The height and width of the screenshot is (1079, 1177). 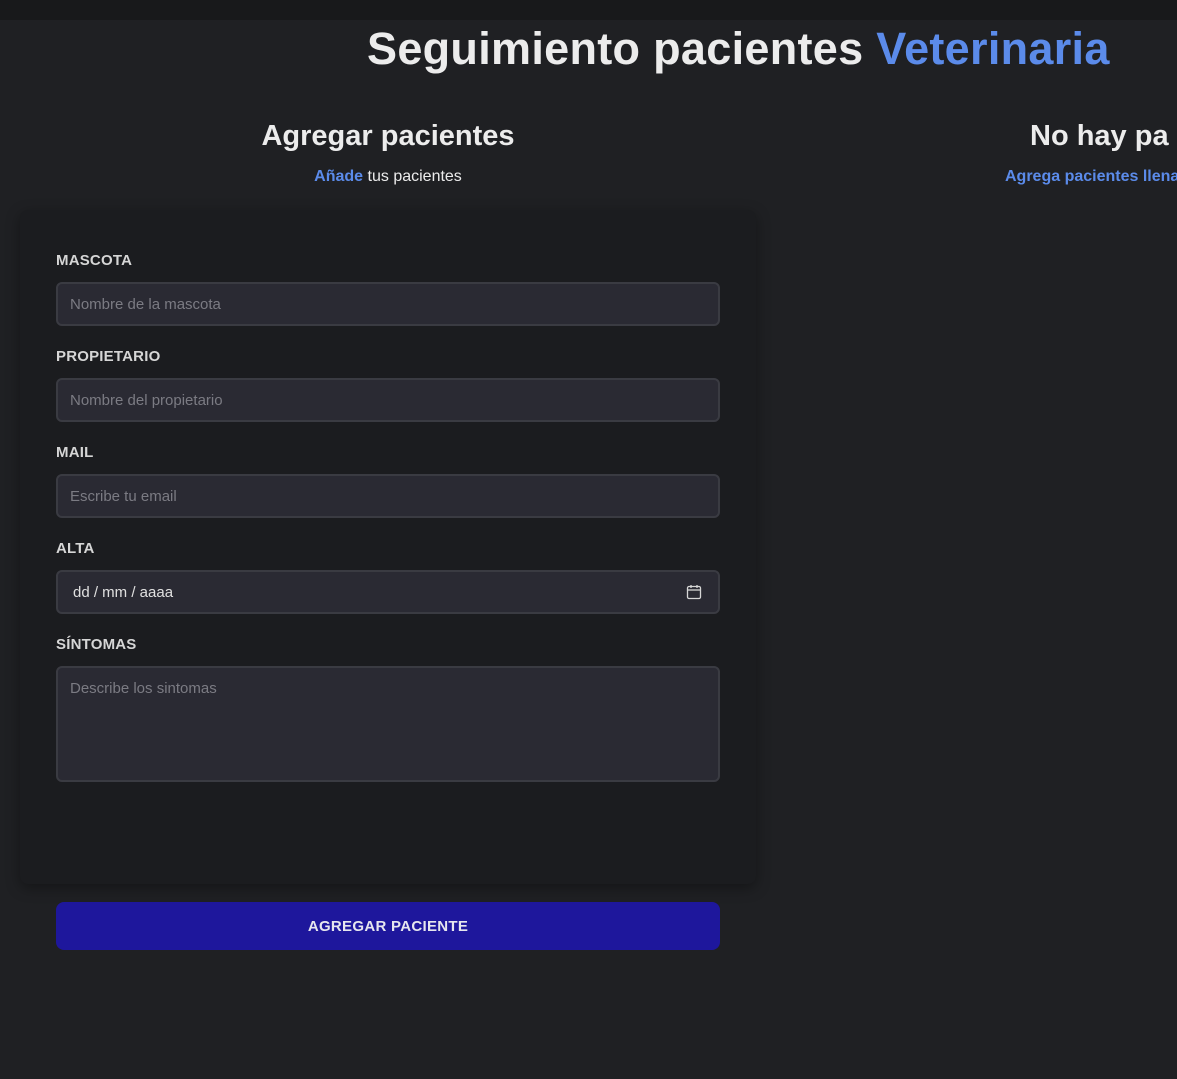 I want to click on mail-label: MAIL, so click(x=75, y=452).